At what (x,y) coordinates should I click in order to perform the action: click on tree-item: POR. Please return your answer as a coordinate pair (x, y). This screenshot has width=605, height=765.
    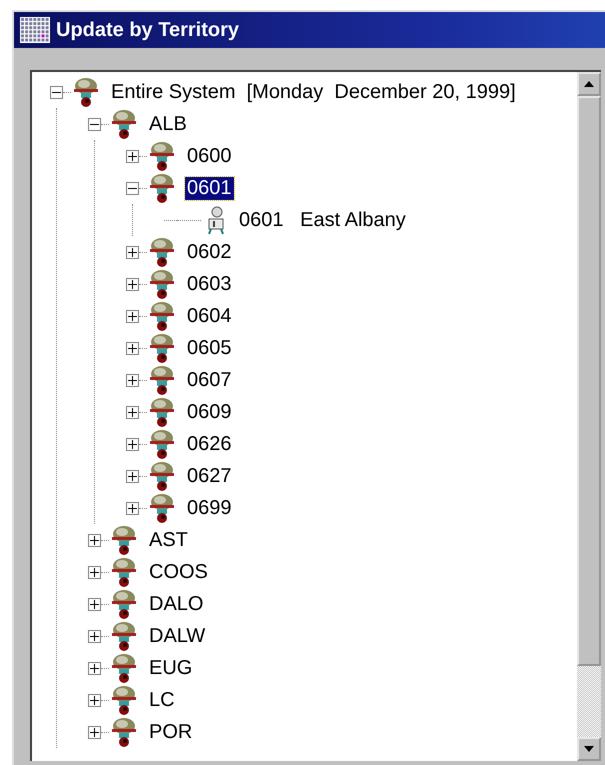
    Looking at the image, I should click on (170, 732).